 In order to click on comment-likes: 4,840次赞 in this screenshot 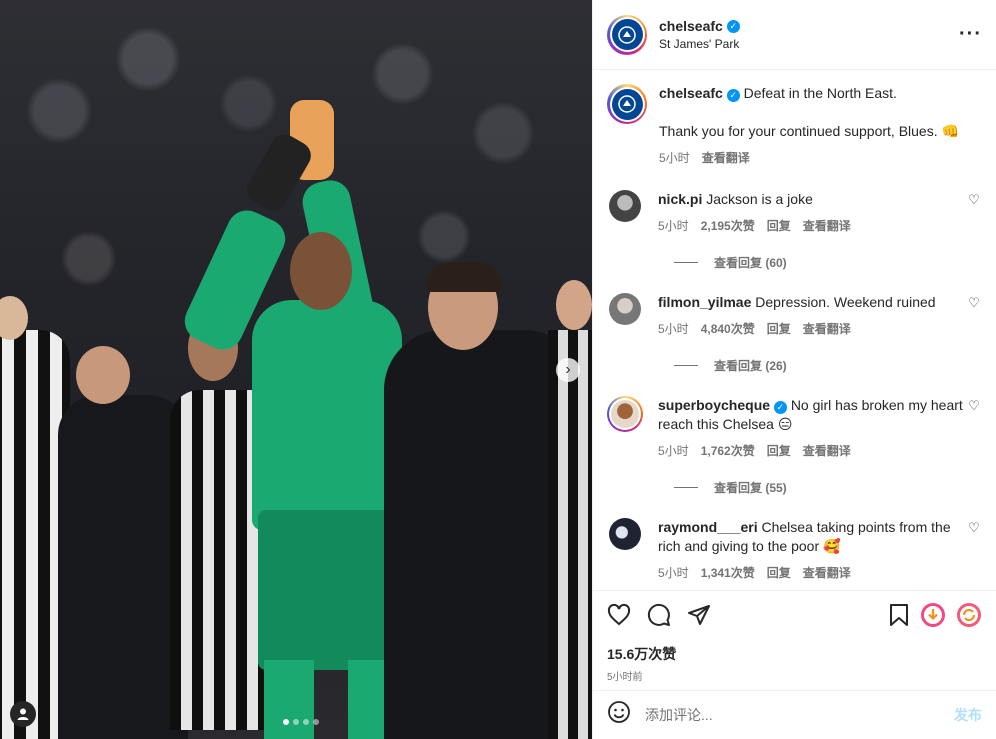, I will do `click(728, 329)`.